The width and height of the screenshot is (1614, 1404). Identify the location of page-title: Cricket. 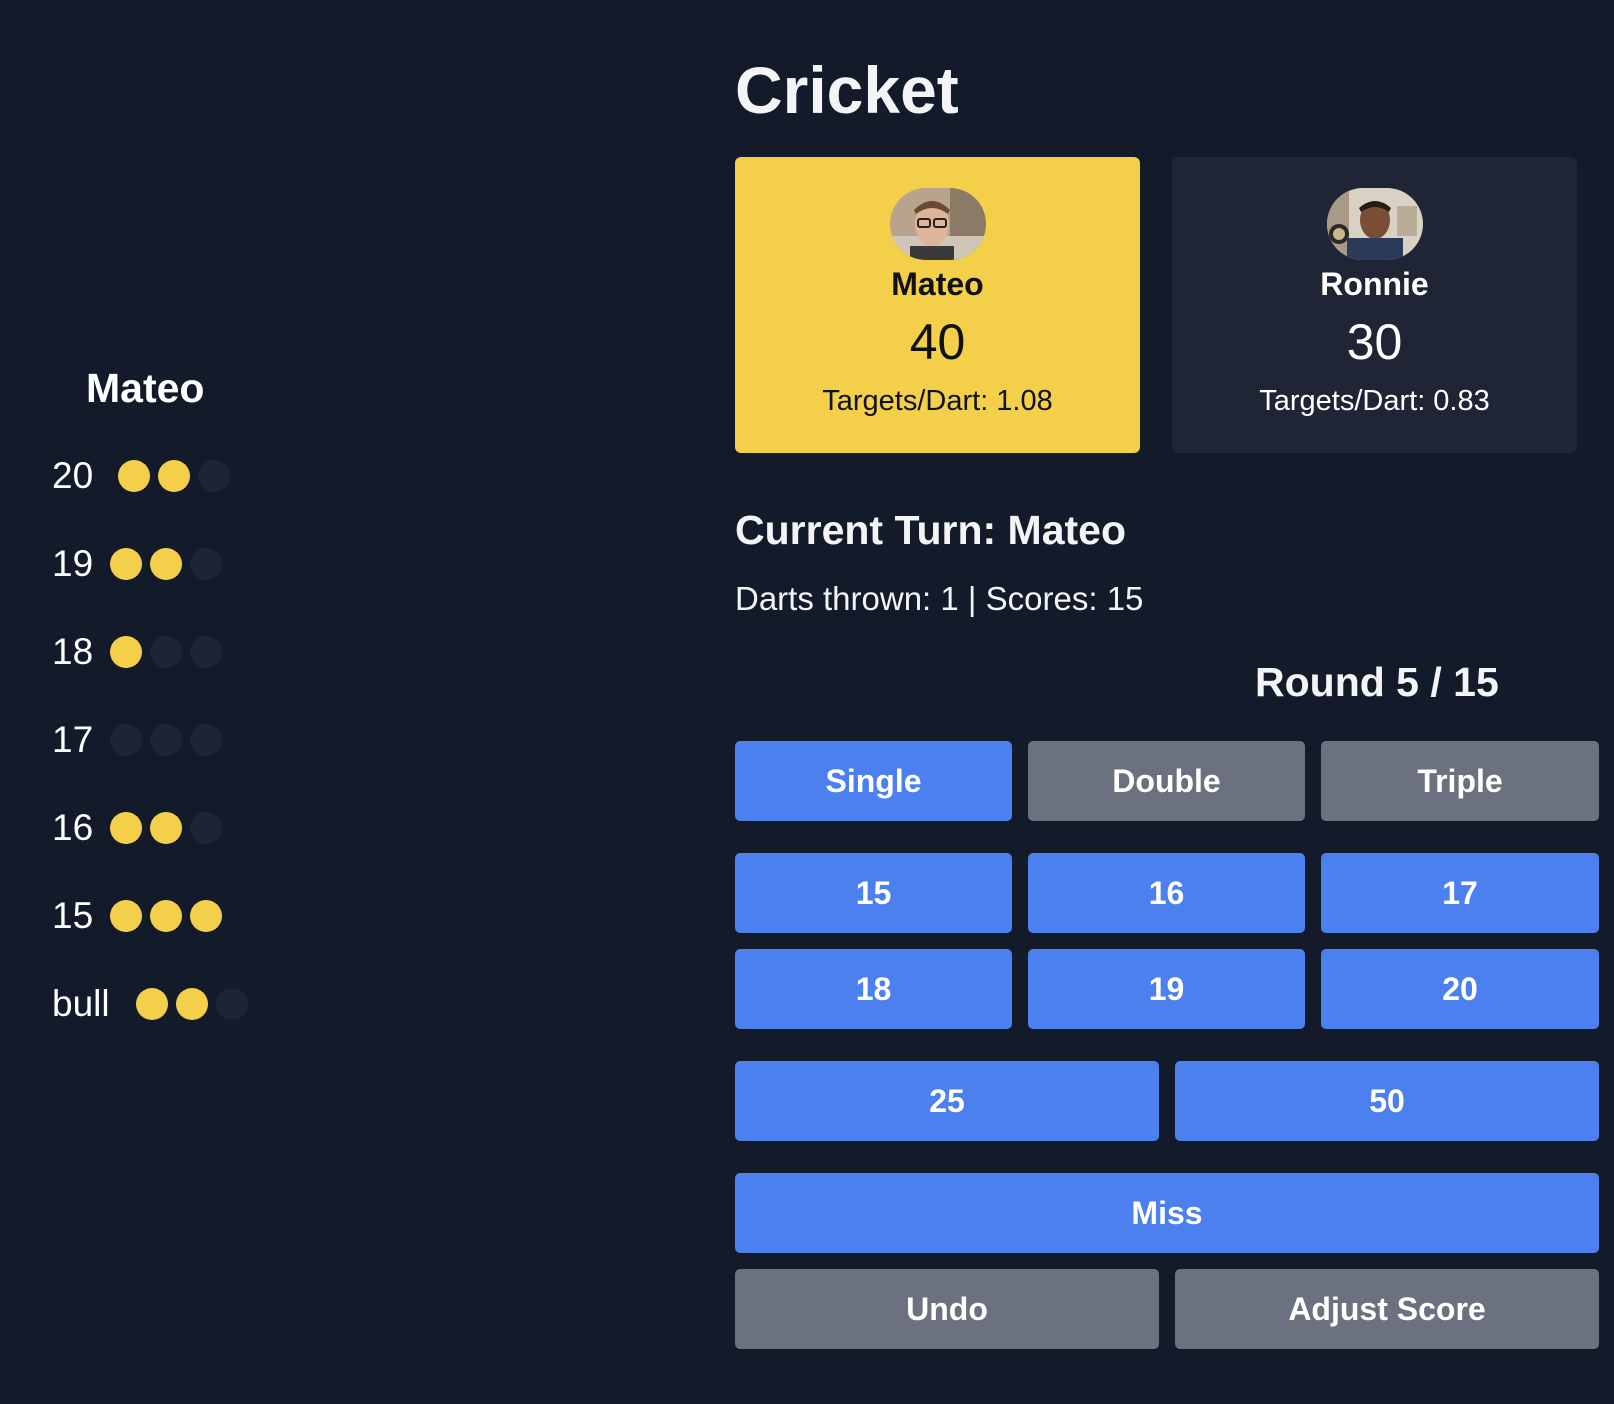
(847, 90).